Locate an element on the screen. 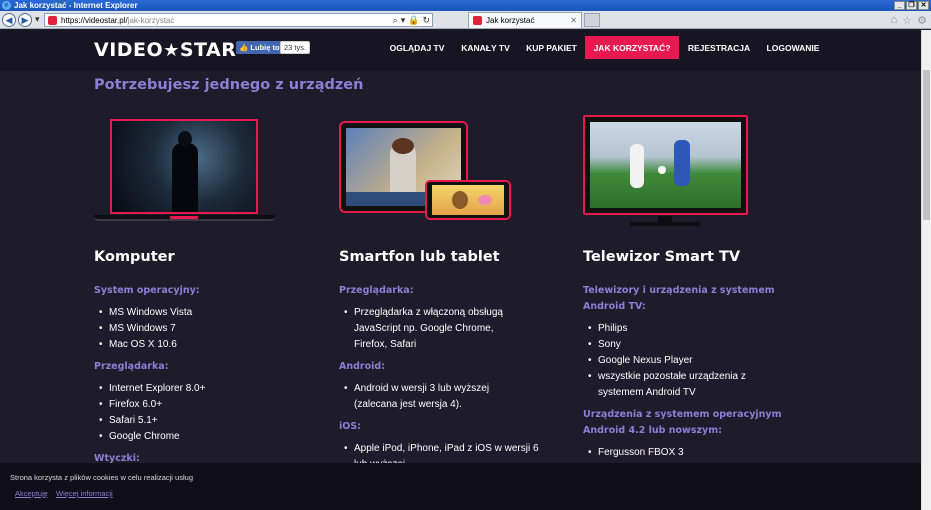 The width and height of the screenshot is (931, 510). computer-browser-heading: Przeglądarka: is located at coordinates (131, 366).